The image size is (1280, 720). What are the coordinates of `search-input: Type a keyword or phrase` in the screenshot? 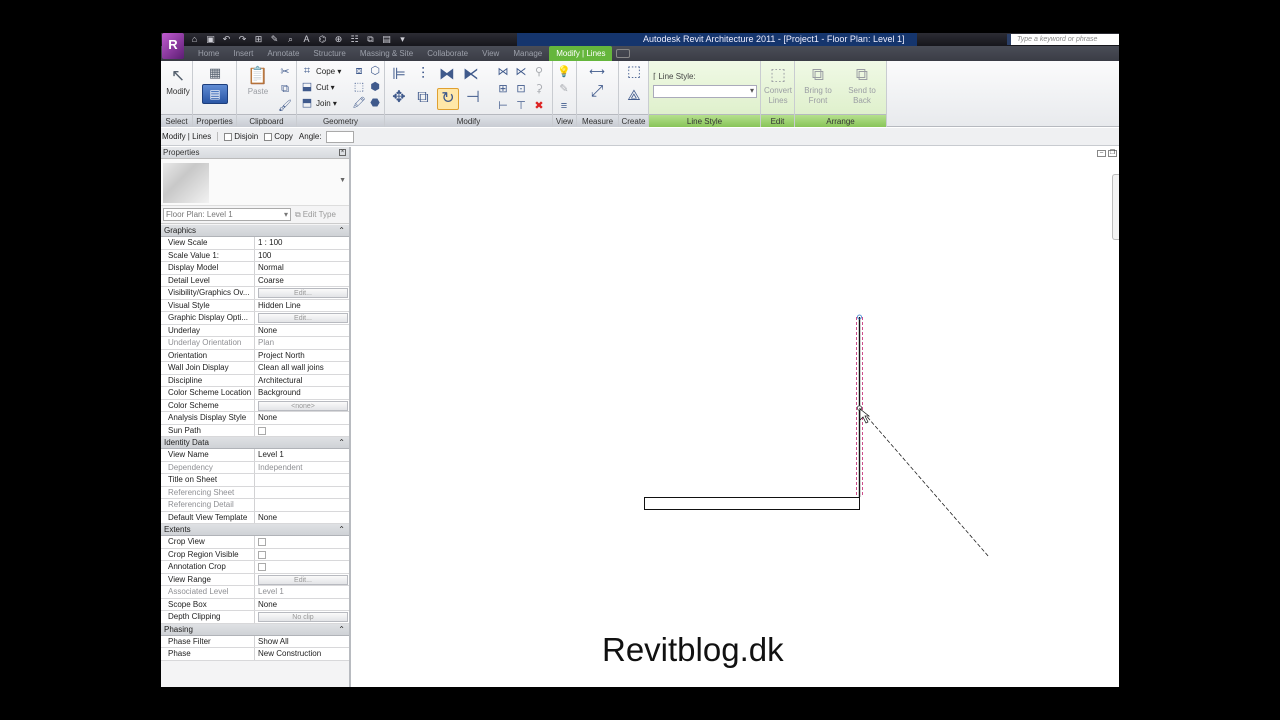 It's located at (1063, 39).